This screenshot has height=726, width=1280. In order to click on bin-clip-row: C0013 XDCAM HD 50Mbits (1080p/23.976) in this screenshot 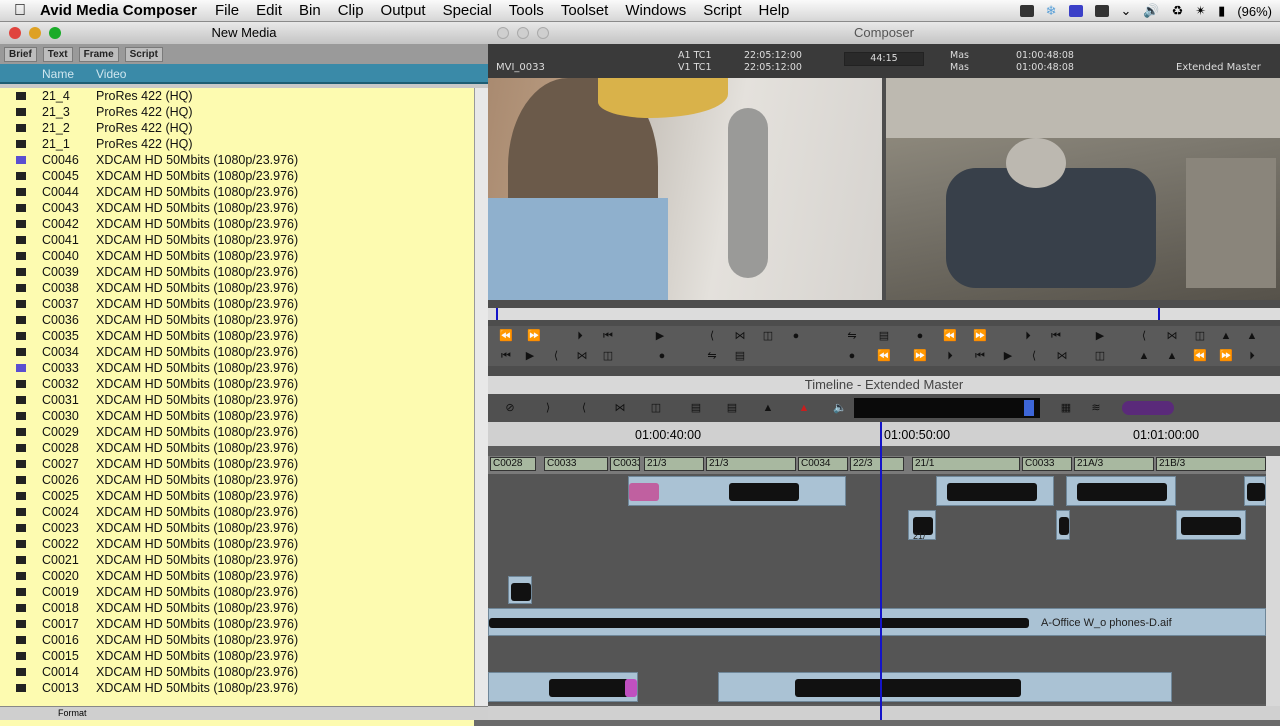, I will do `click(237, 688)`.